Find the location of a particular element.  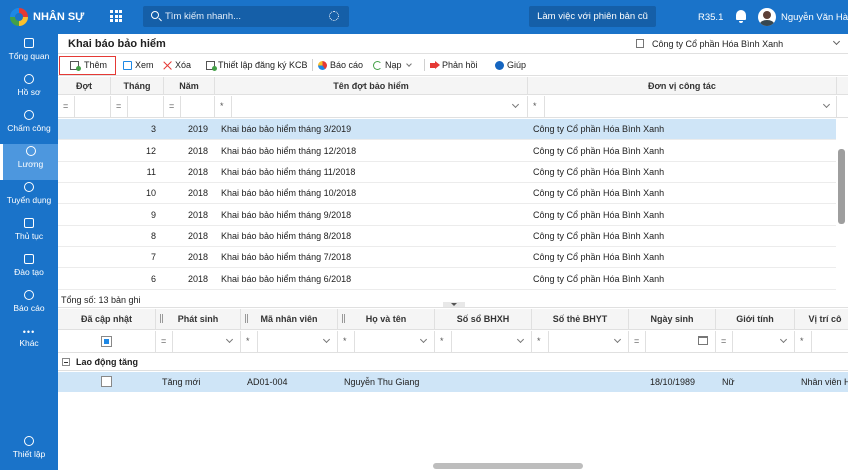

updated-checkbox is located at coordinates (106, 381).